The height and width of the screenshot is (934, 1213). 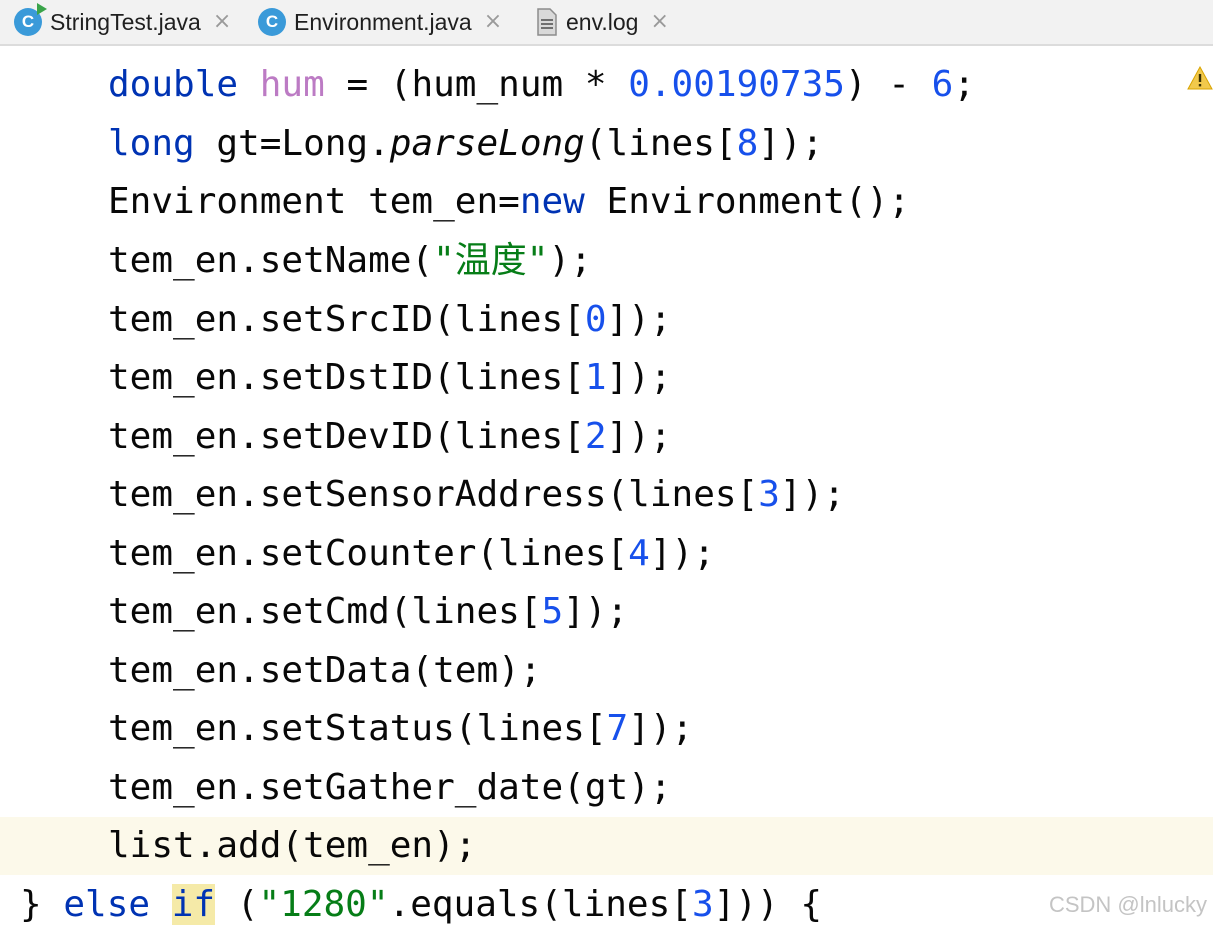 I want to click on code-line: Environment tem_en=new Environment();, so click(x=606, y=202).